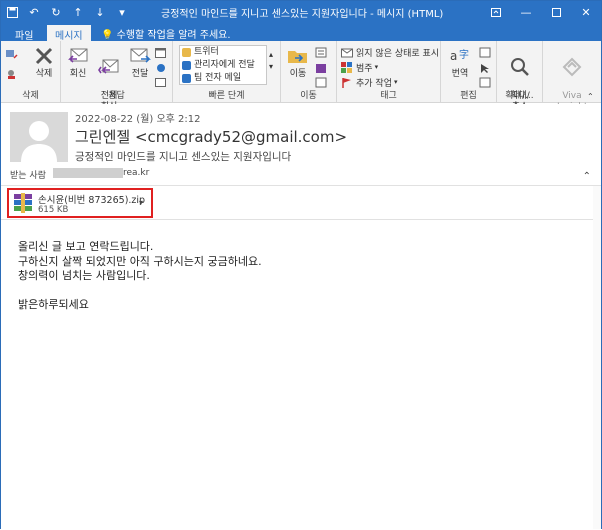  I want to click on ribbon: 삭제 삭제 회신 전체 회신 전달, so click(301, 76).